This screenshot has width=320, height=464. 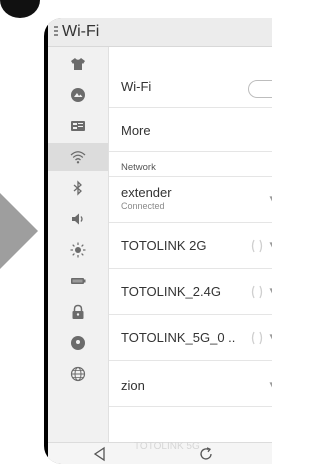 What do you see at coordinates (178, 337) in the screenshot?
I see `network-name: TOTOLINK_5G_0 ..` at bounding box center [178, 337].